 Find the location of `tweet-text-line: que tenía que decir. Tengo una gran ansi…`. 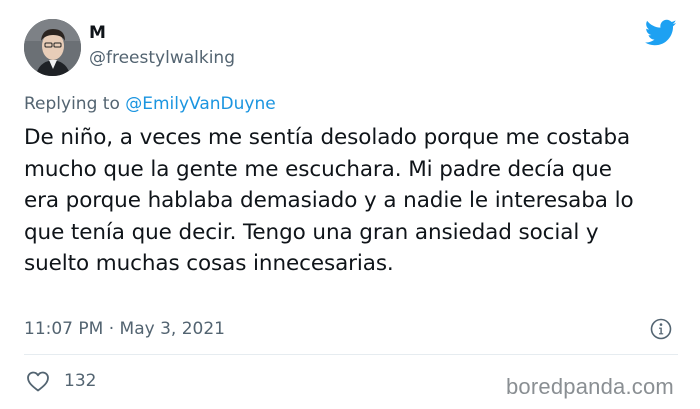

tweet-text-line: que tenía que decir. Tengo una gran ansi… is located at coordinates (311, 232).